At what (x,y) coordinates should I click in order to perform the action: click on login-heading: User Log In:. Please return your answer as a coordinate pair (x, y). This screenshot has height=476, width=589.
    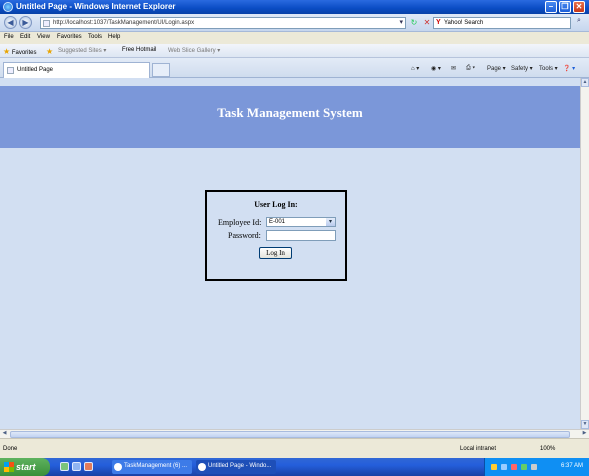
    Looking at the image, I should click on (276, 204).